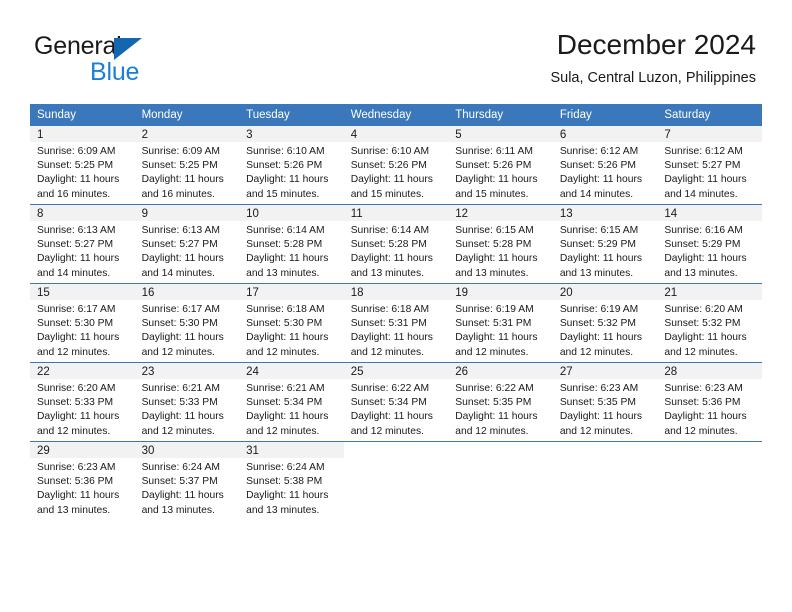  I want to click on sunrise-time: Sunrise: 6:15 AM, so click(599, 230).